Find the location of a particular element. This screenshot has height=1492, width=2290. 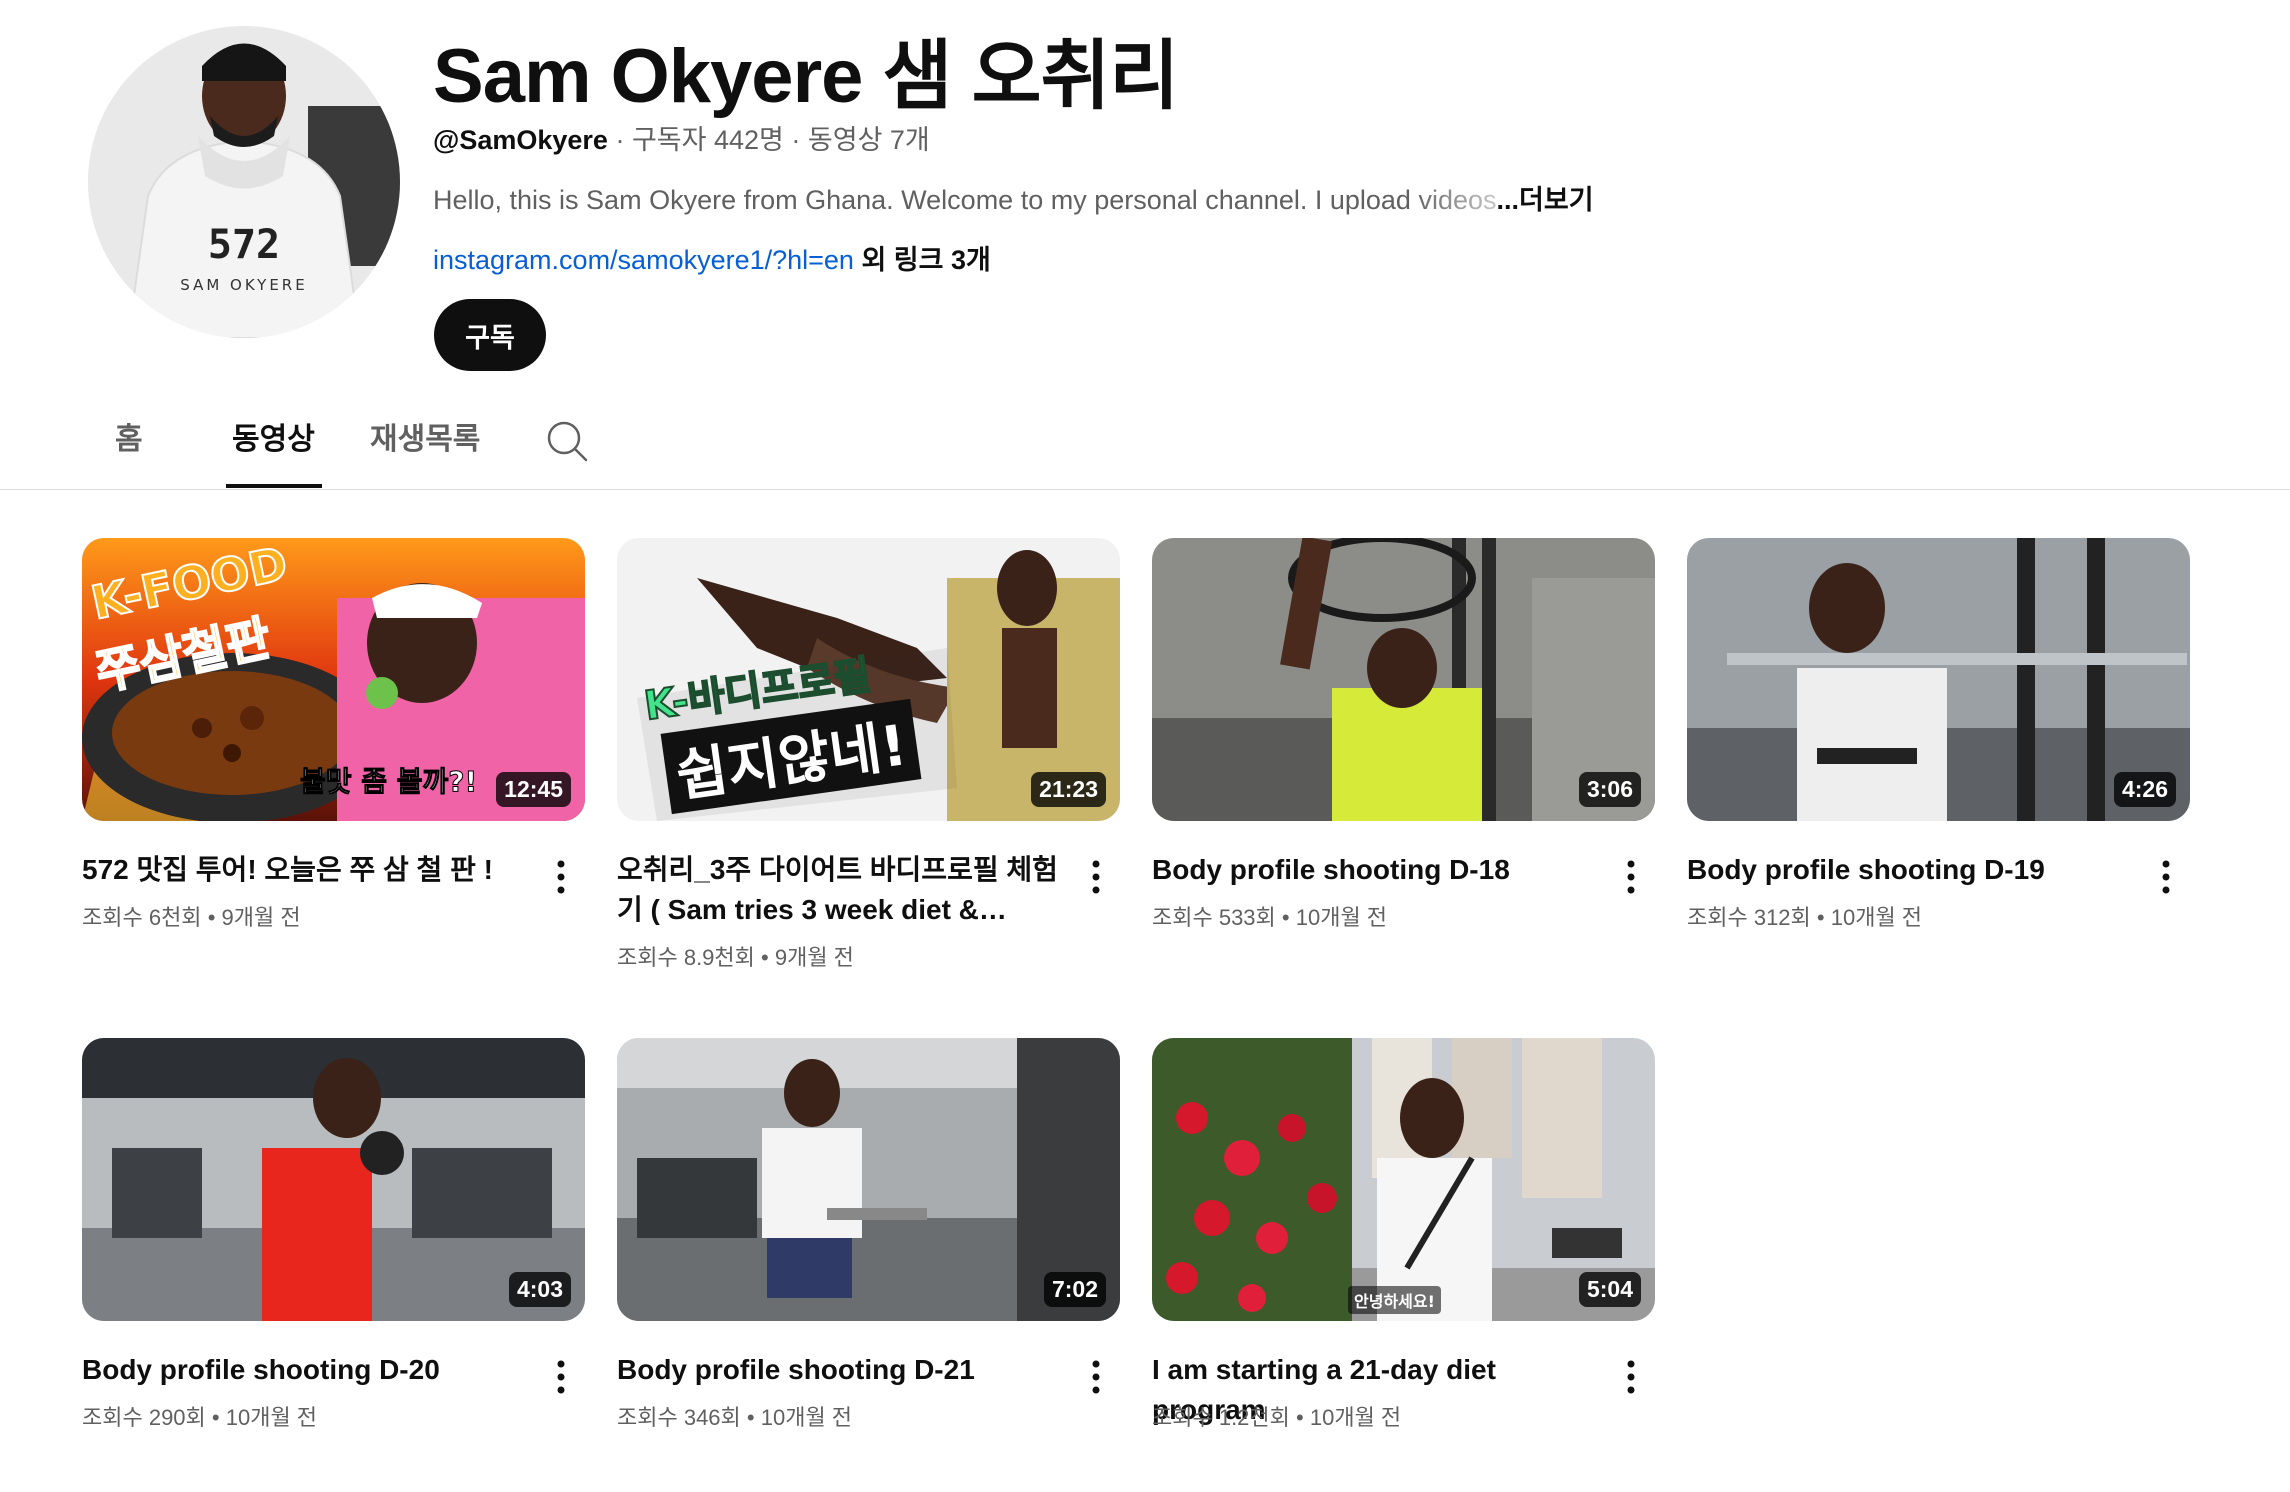

view-count: 조회수 533회 is located at coordinates (1214, 917).